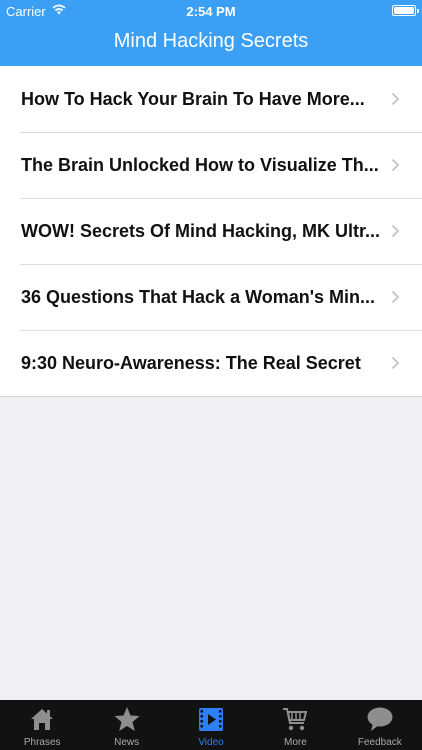 This screenshot has height=750, width=422. Describe the element at coordinates (295, 719) in the screenshot. I see `cart-icon` at that location.